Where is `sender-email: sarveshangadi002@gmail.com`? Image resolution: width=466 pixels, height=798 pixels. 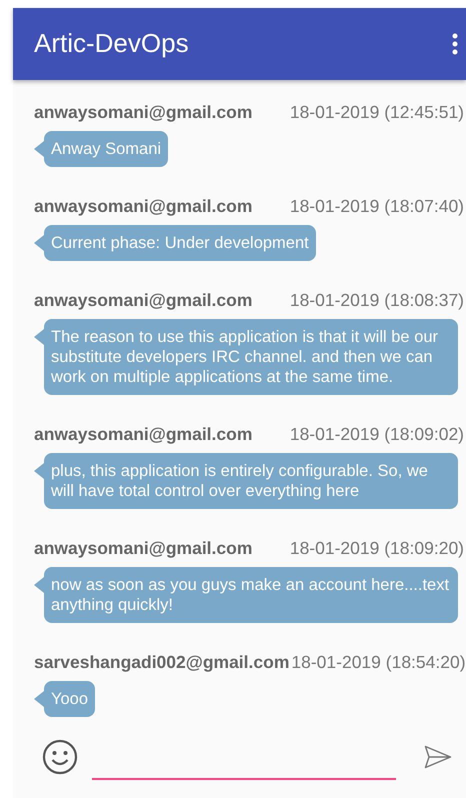 sender-email: sarveshangadi002@gmail.com is located at coordinates (162, 662).